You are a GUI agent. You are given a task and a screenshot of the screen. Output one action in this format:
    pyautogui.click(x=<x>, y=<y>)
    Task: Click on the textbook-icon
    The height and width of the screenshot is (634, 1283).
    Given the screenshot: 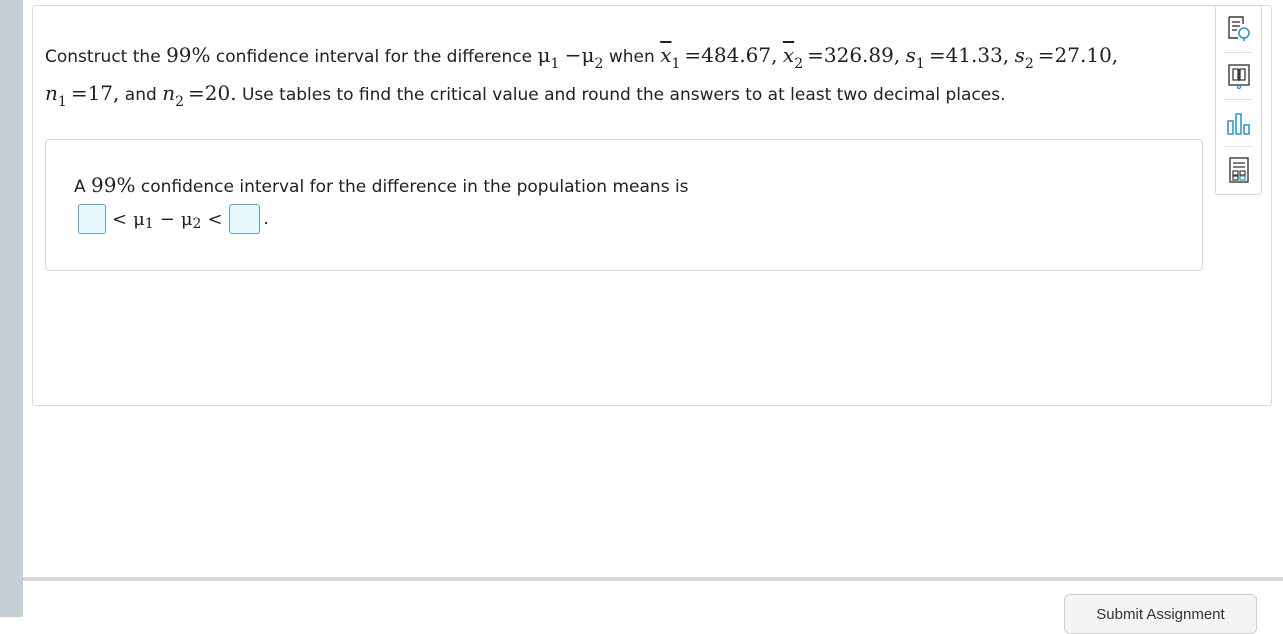 What is the action you would take?
    pyautogui.click(x=1238, y=76)
    